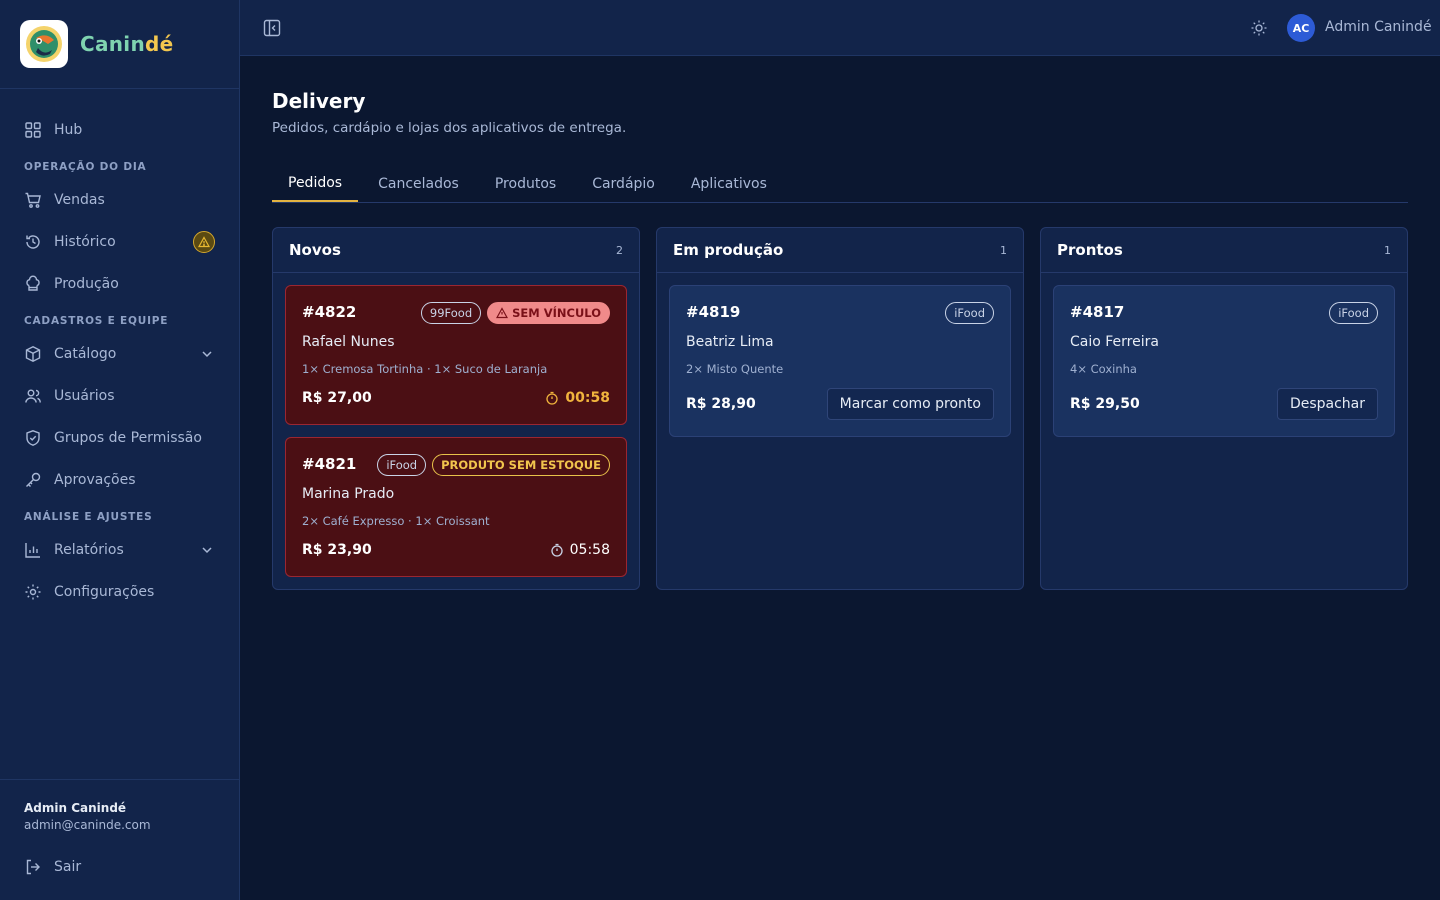 Image resolution: width=1440 pixels, height=900 pixels. What do you see at coordinates (1103, 369) in the screenshot?
I see `order-items: 4× Coxinha` at bounding box center [1103, 369].